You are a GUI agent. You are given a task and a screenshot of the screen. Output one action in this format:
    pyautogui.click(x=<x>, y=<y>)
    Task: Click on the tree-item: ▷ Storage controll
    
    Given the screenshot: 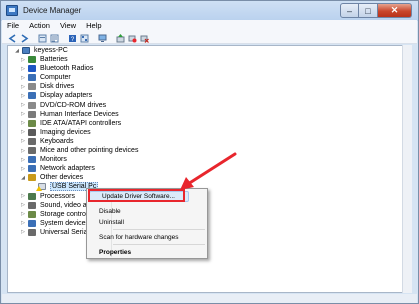 What is the action you would take?
    pyautogui.click(x=54, y=214)
    